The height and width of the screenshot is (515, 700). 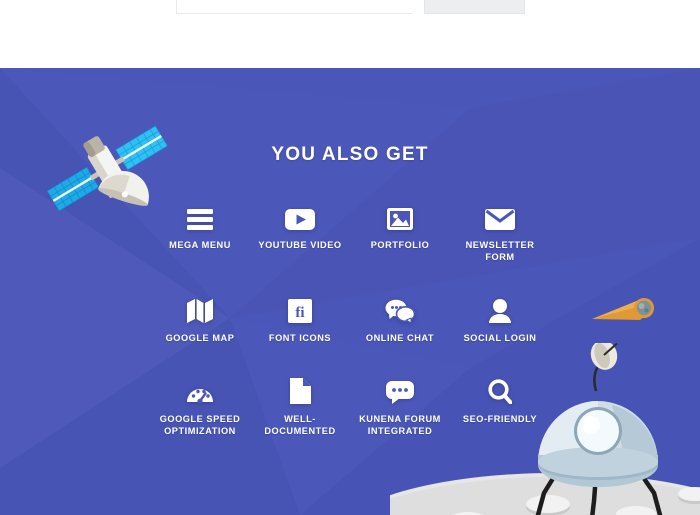 What do you see at coordinates (300, 338) in the screenshot?
I see `feature-label: FONT ICONS` at bounding box center [300, 338].